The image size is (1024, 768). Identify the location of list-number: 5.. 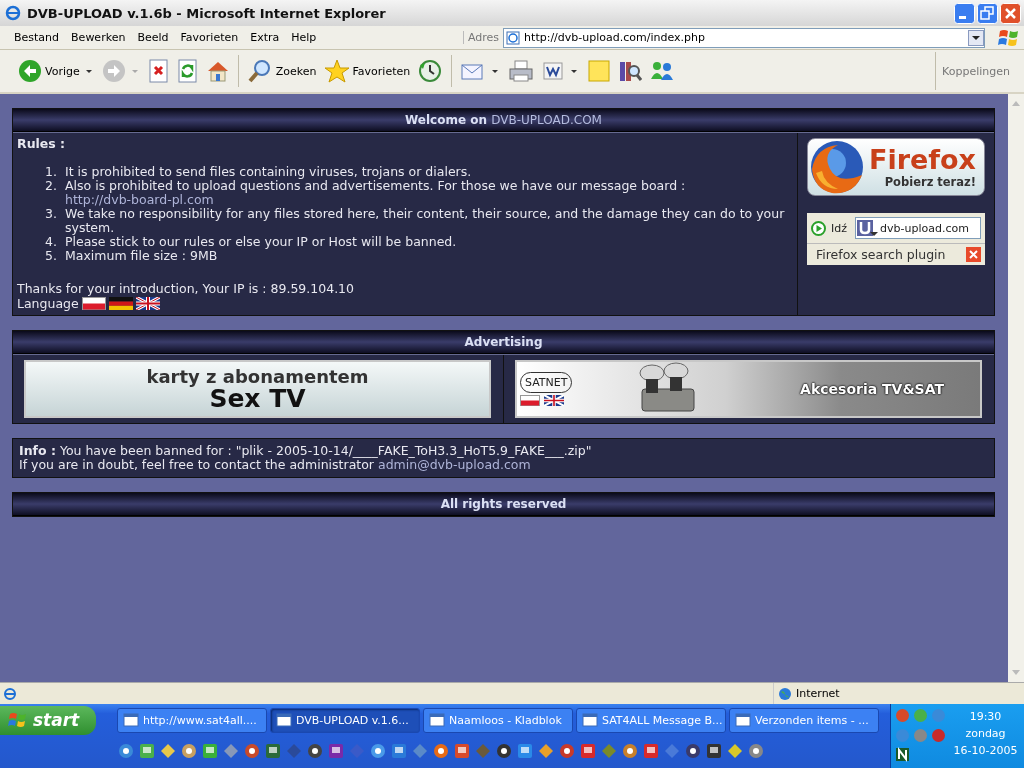
(51, 256).